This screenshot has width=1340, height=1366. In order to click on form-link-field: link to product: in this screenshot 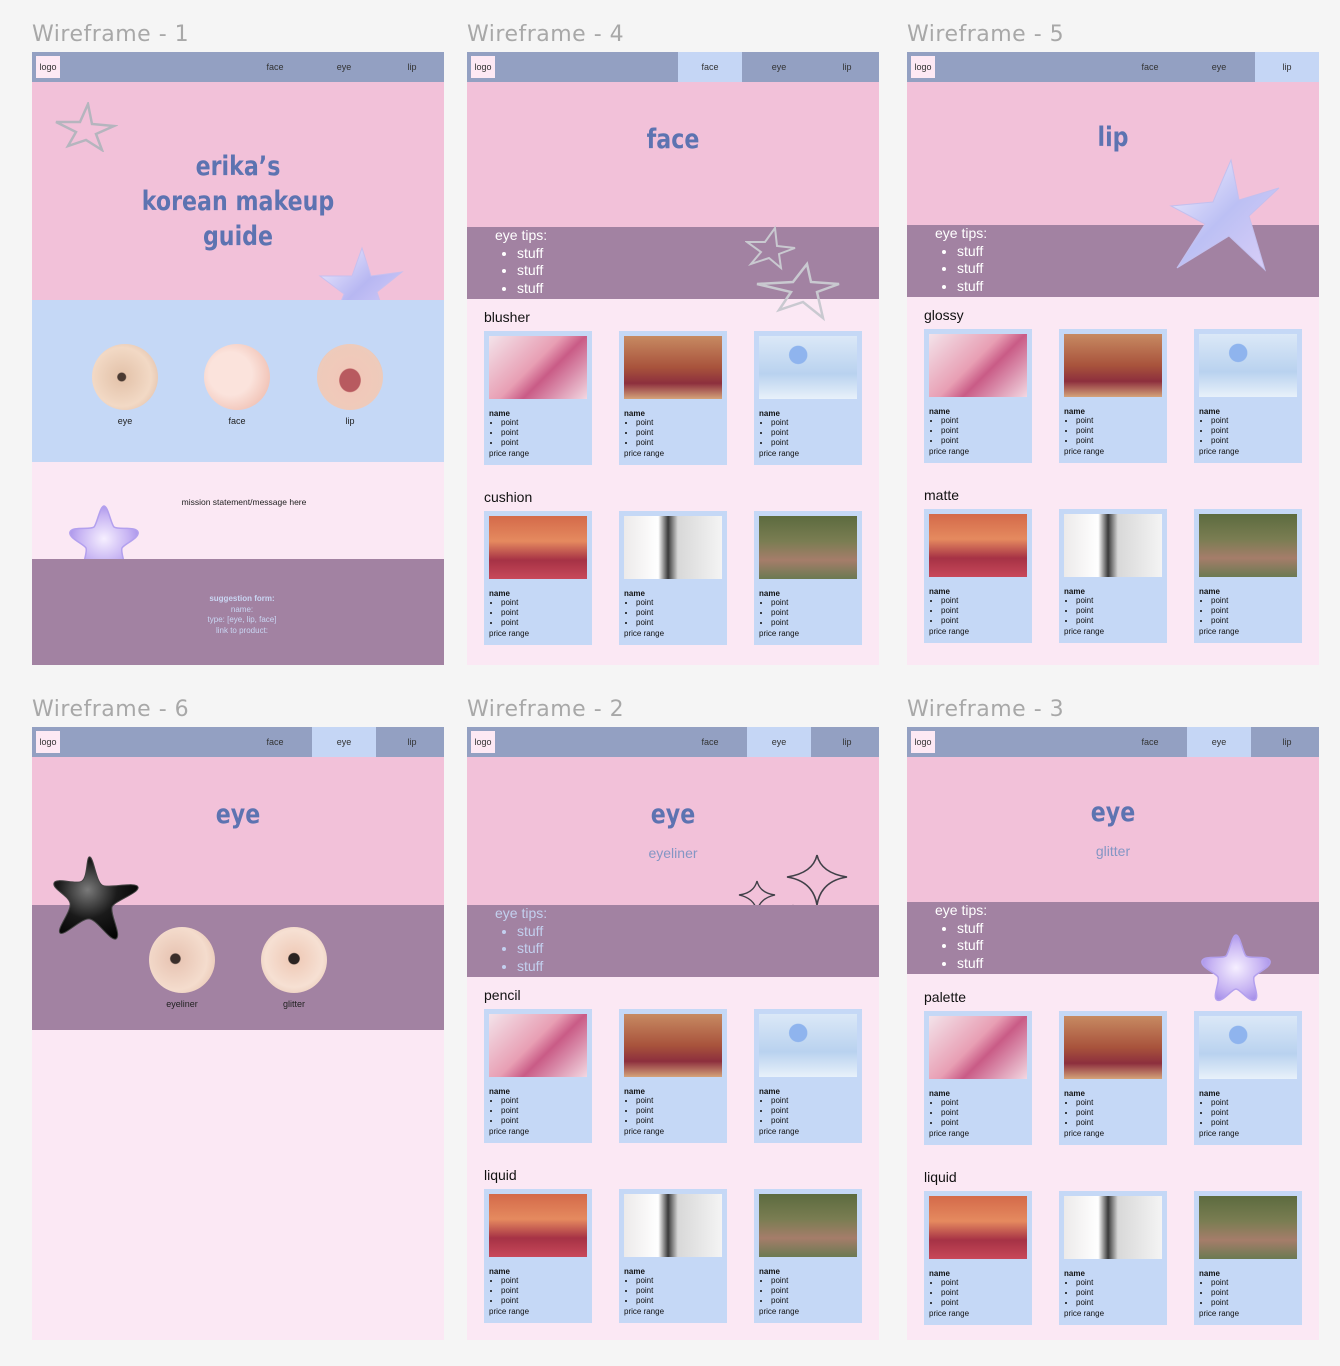, I will do `click(242, 631)`.